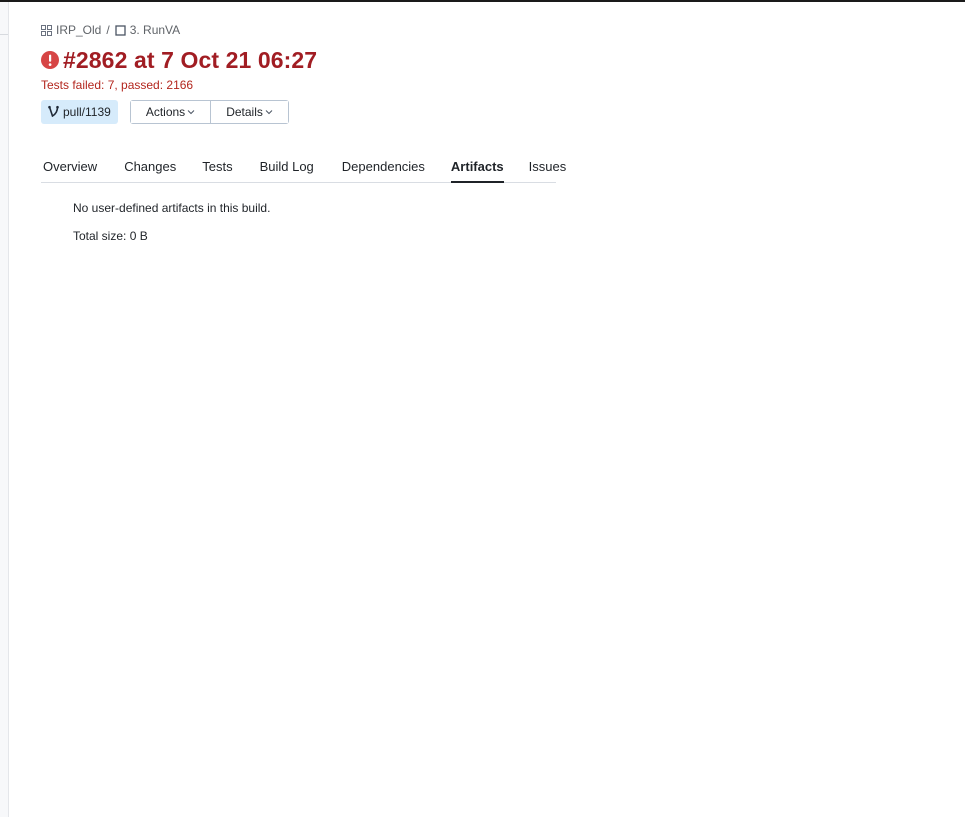 Image resolution: width=965 pixels, height=817 pixels. Describe the element at coordinates (244, 112) in the screenshot. I see `details-button-label: Details` at that location.